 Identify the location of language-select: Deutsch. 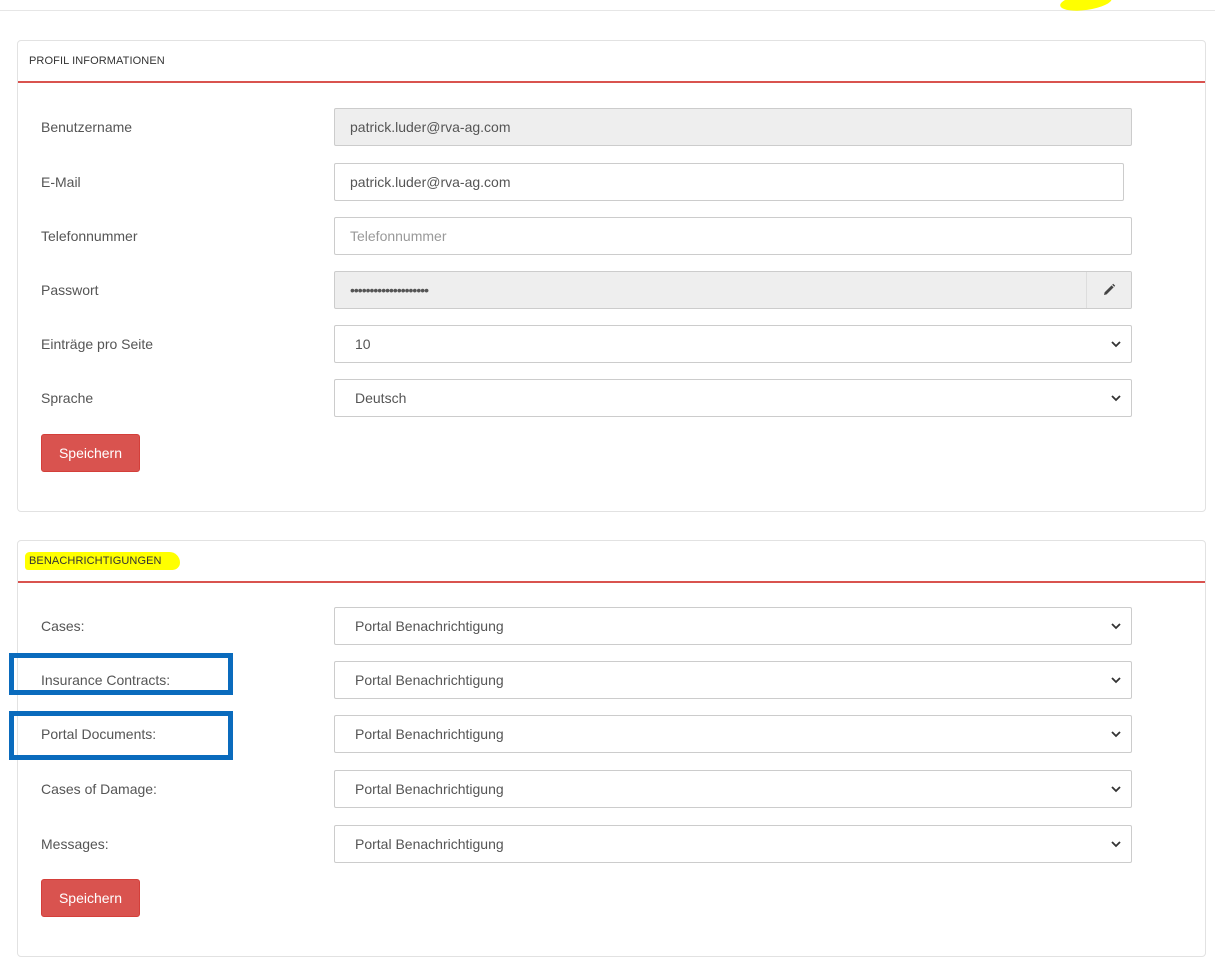
(733, 398).